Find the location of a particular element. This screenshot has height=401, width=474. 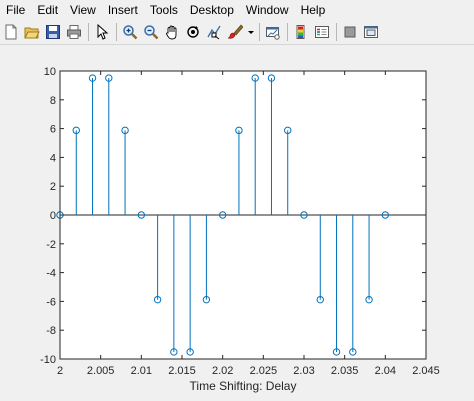

x-tick-label: 2.03 is located at coordinates (303, 371).